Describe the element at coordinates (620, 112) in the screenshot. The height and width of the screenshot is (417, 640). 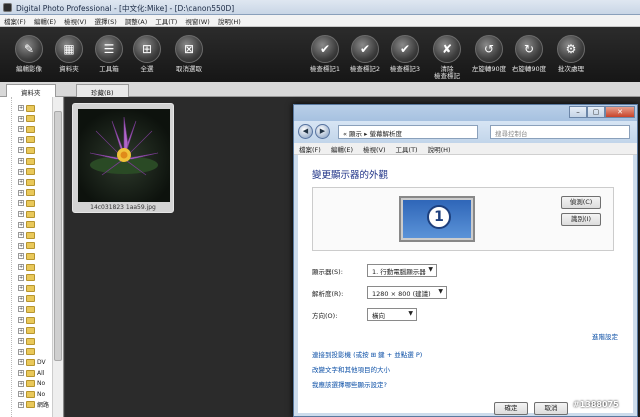
I see `close-button: ✕` at that location.